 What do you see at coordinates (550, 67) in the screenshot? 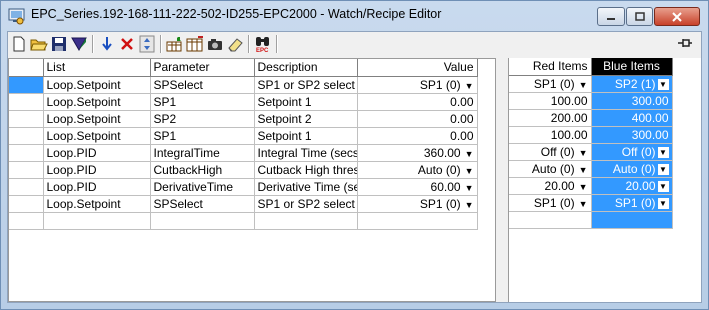
I see `column-header-red-items: Red Items` at bounding box center [550, 67].